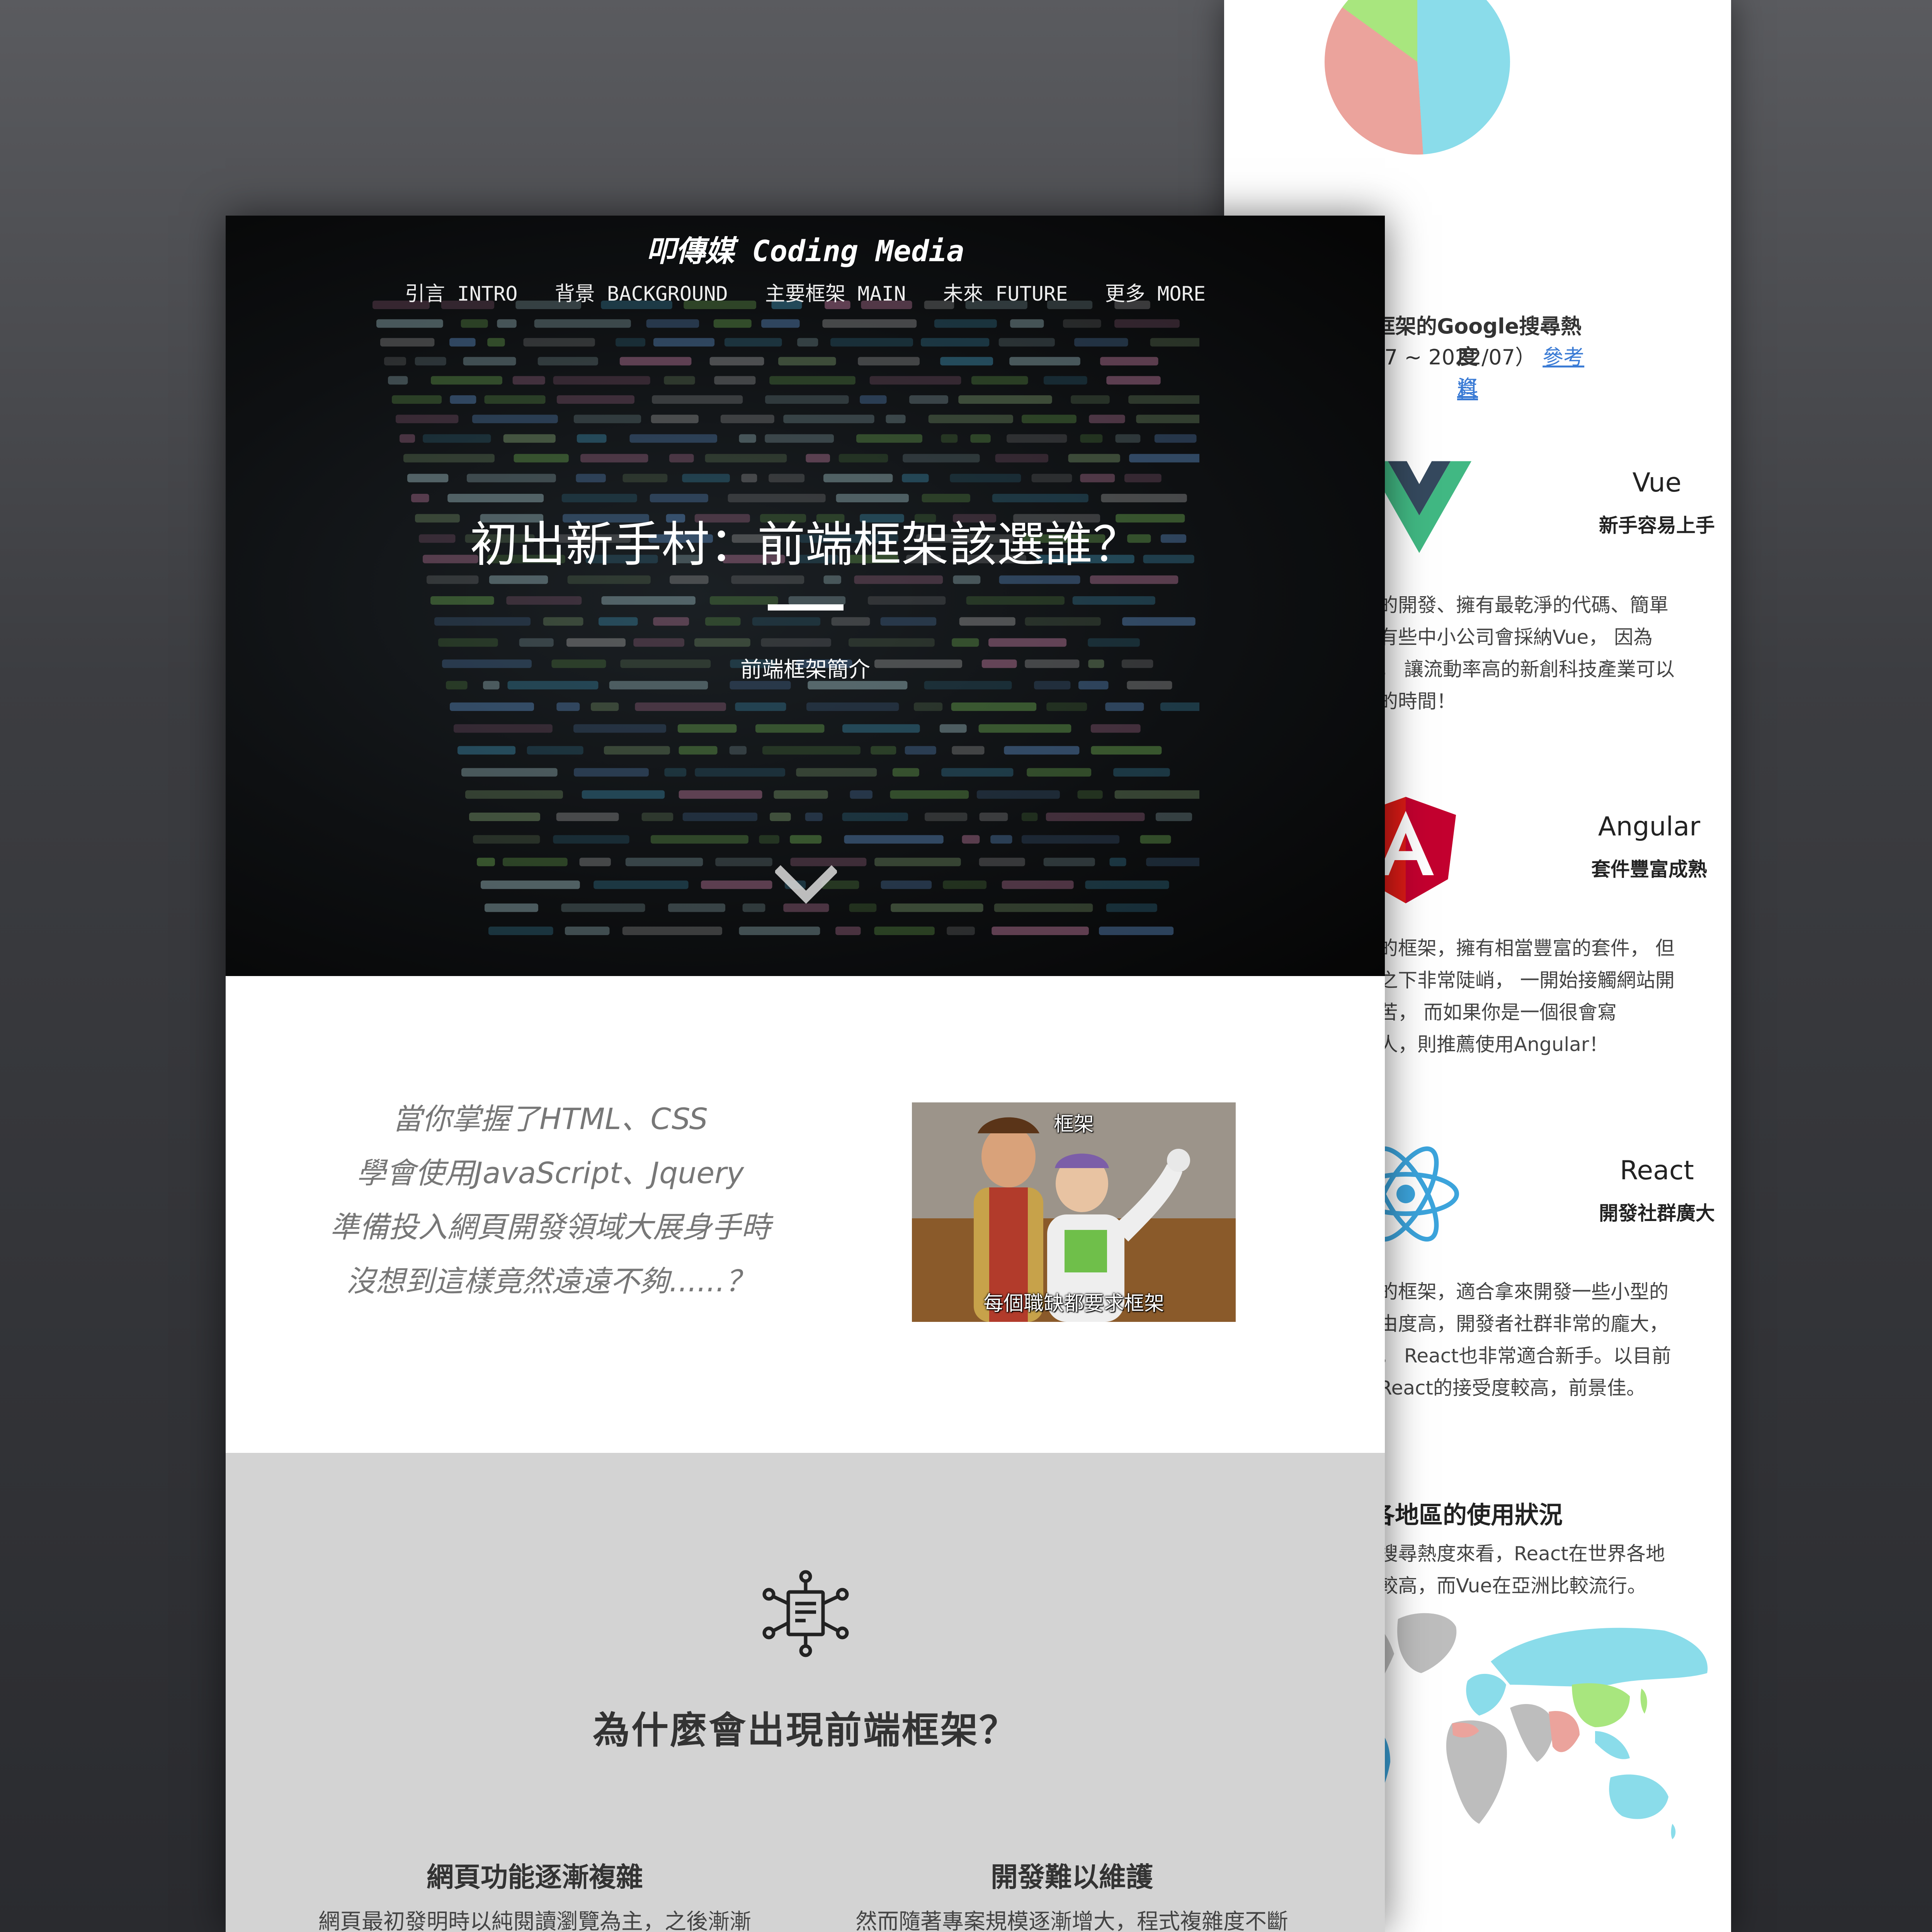 Image resolution: width=1932 pixels, height=1932 pixels. What do you see at coordinates (1527, 981) in the screenshot?
I see `desc-line: 之下非常陡峭， 一開始接觸網站開` at bounding box center [1527, 981].